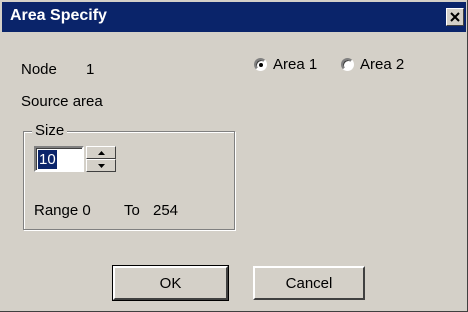  Describe the element at coordinates (382, 64) in the screenshot. I see `radio-area-2-label: Area 2` at that location.